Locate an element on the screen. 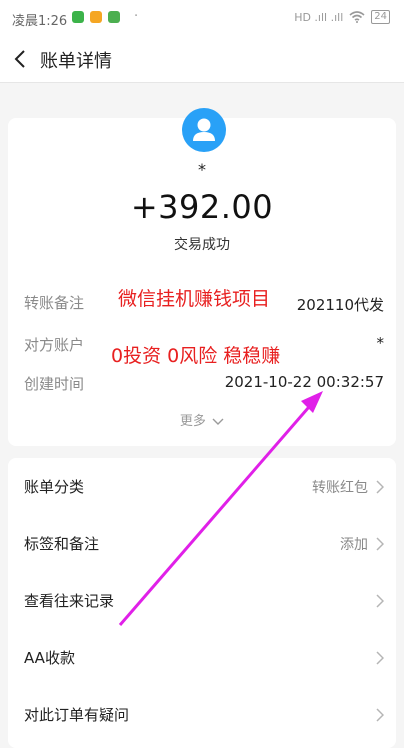  chevron-down-icon is located at coordinates (218, 421).